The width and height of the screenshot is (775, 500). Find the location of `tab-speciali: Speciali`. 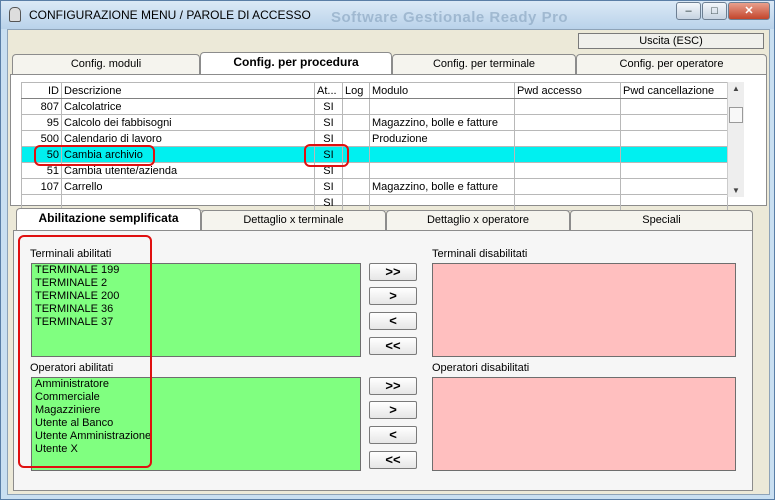

tab-speciali: Speciali is located at coordinates (661, 220).